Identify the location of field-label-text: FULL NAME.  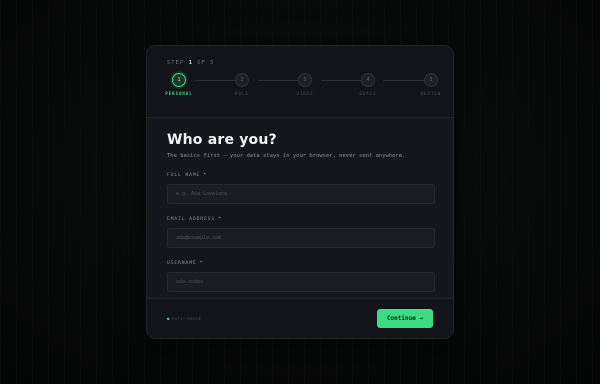
(184, 175).